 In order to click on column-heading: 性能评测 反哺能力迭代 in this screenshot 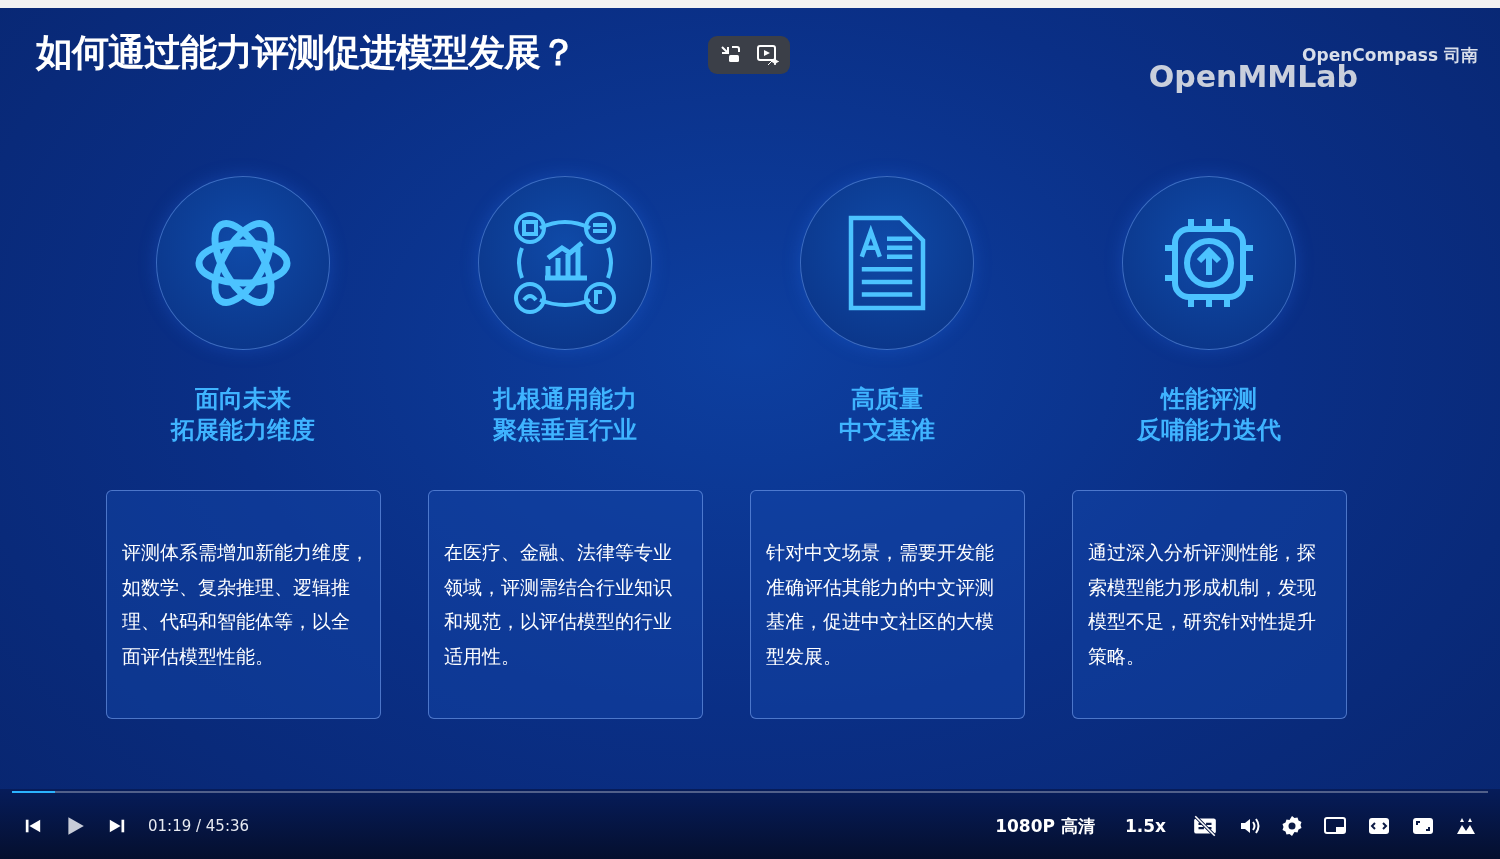, I will do `click(1209, 415)`.